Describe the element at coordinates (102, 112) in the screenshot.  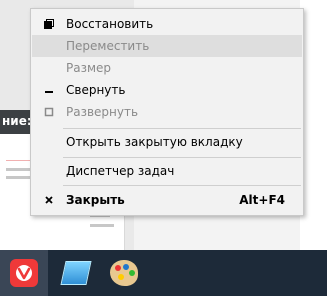
I see `menu-item-maximize-label: Развернуть` at that location.